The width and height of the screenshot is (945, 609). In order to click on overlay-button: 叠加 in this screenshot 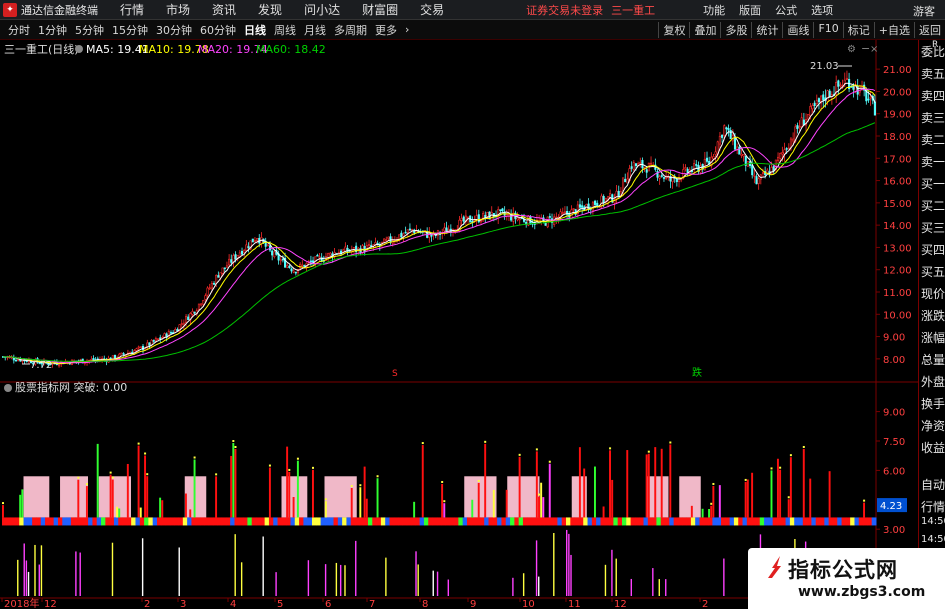, I will do `click(704, 30)`.